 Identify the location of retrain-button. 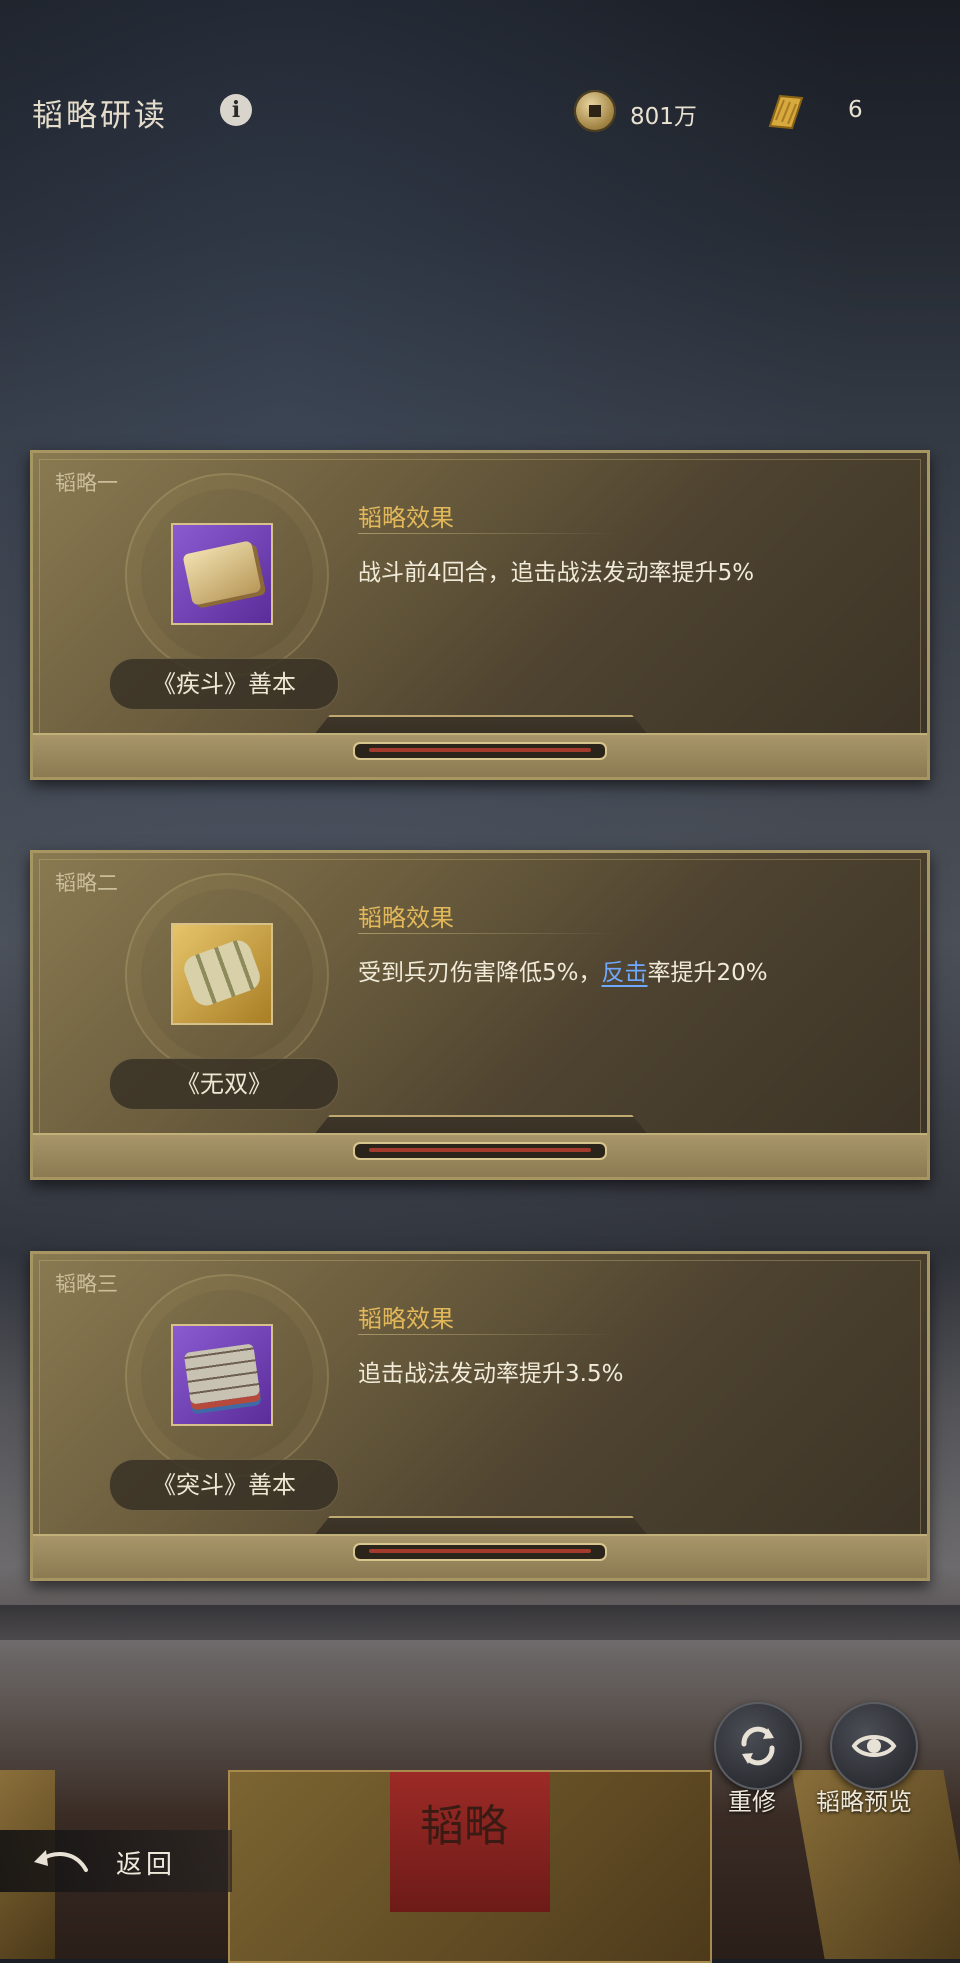
(758, 1746).